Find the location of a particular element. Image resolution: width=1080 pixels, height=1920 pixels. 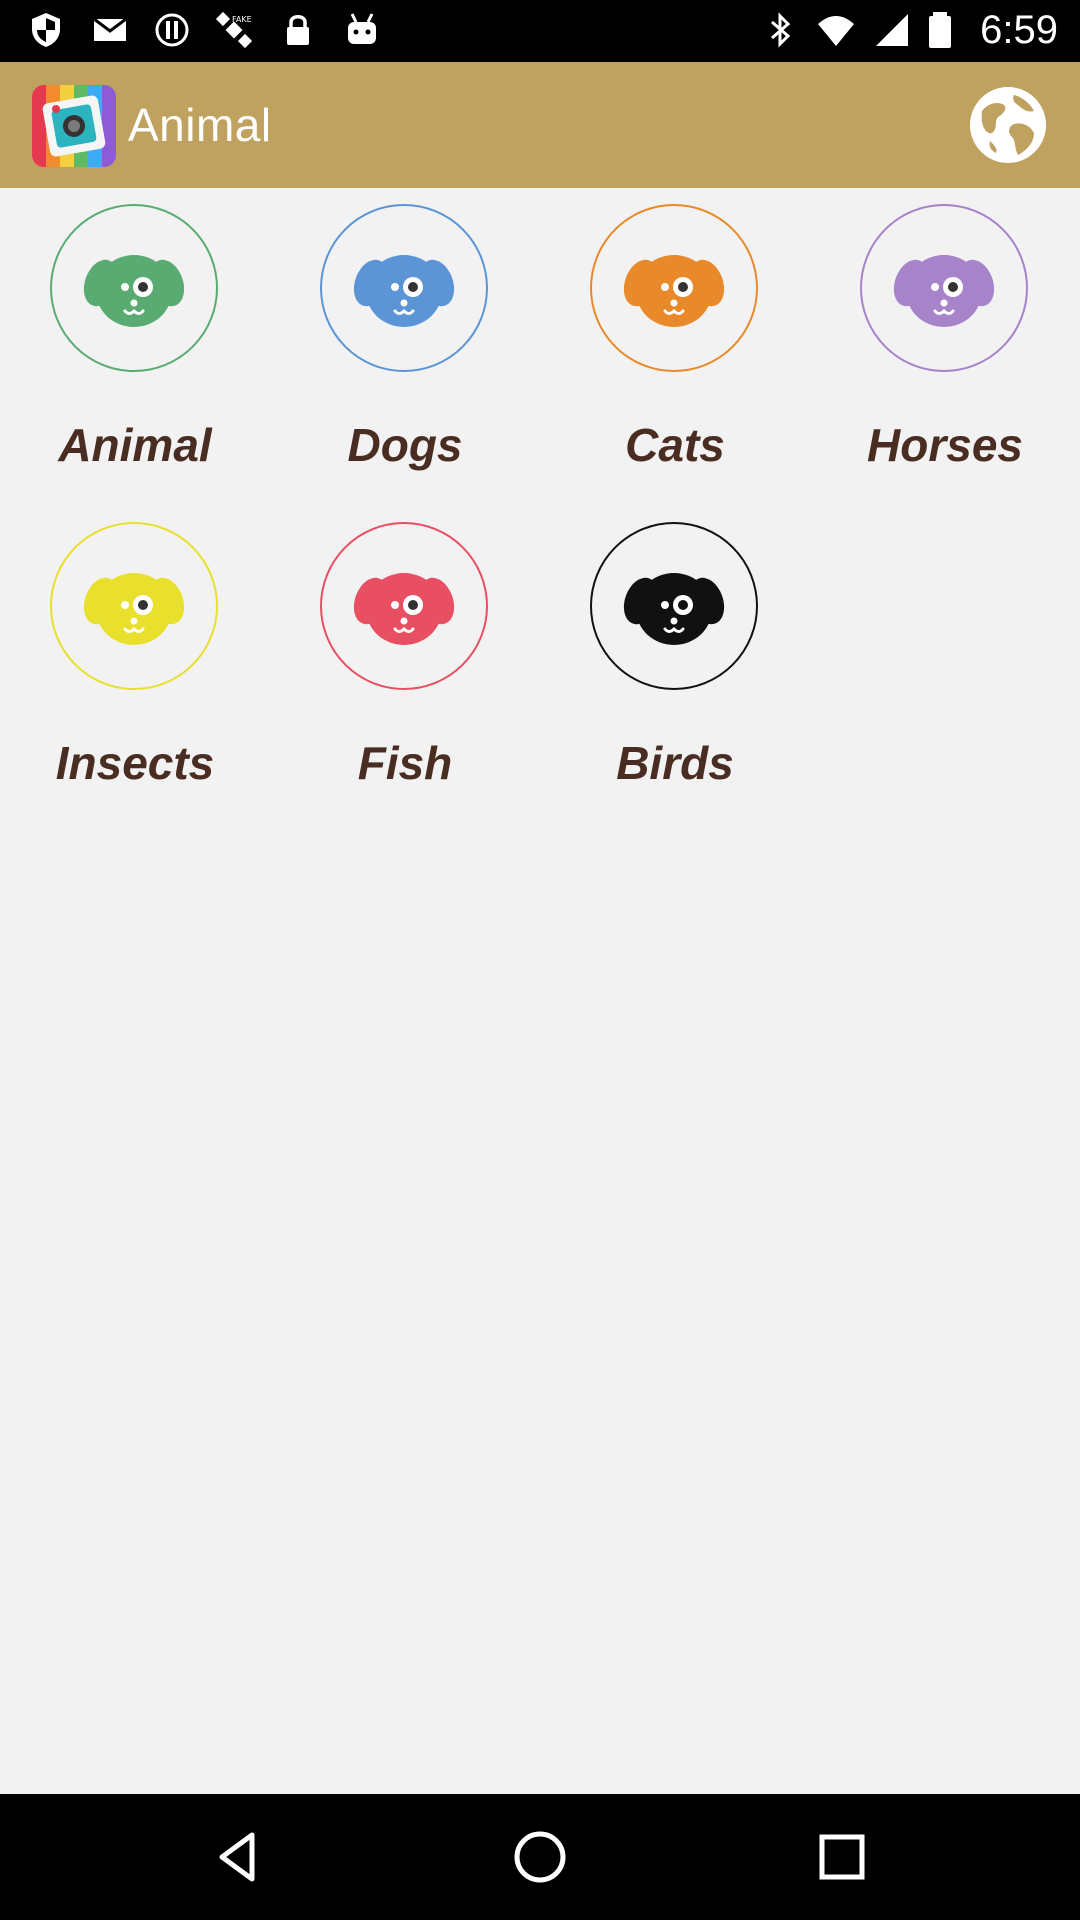

globe-icon is located at coordinates (1008, 125).